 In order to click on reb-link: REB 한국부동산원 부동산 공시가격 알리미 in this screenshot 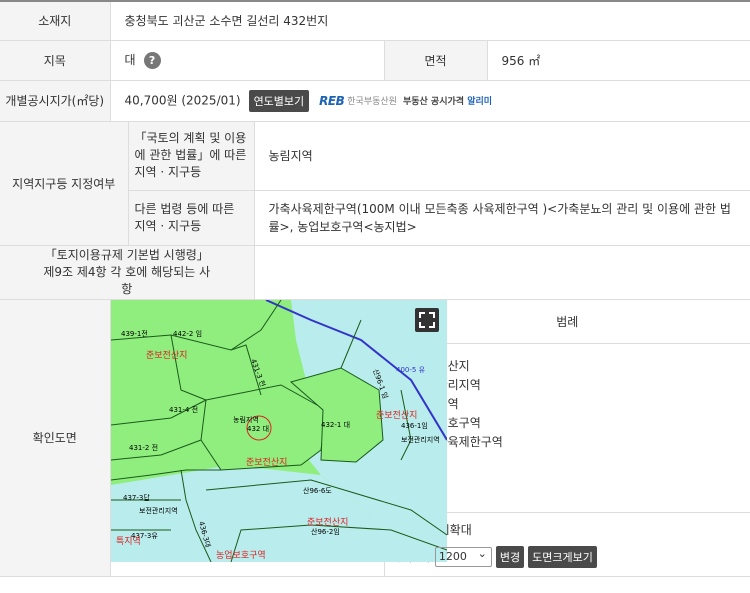, I will do `click(405, 101)`.